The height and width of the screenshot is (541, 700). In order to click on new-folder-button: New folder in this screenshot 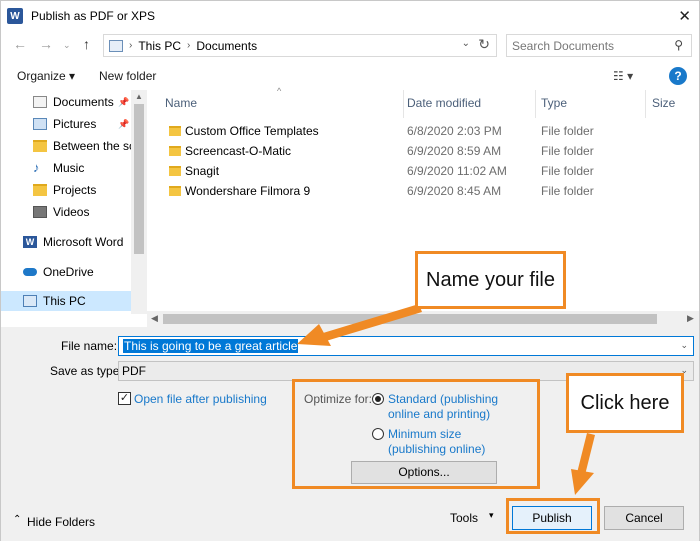, I will do `click(127, 76)`.